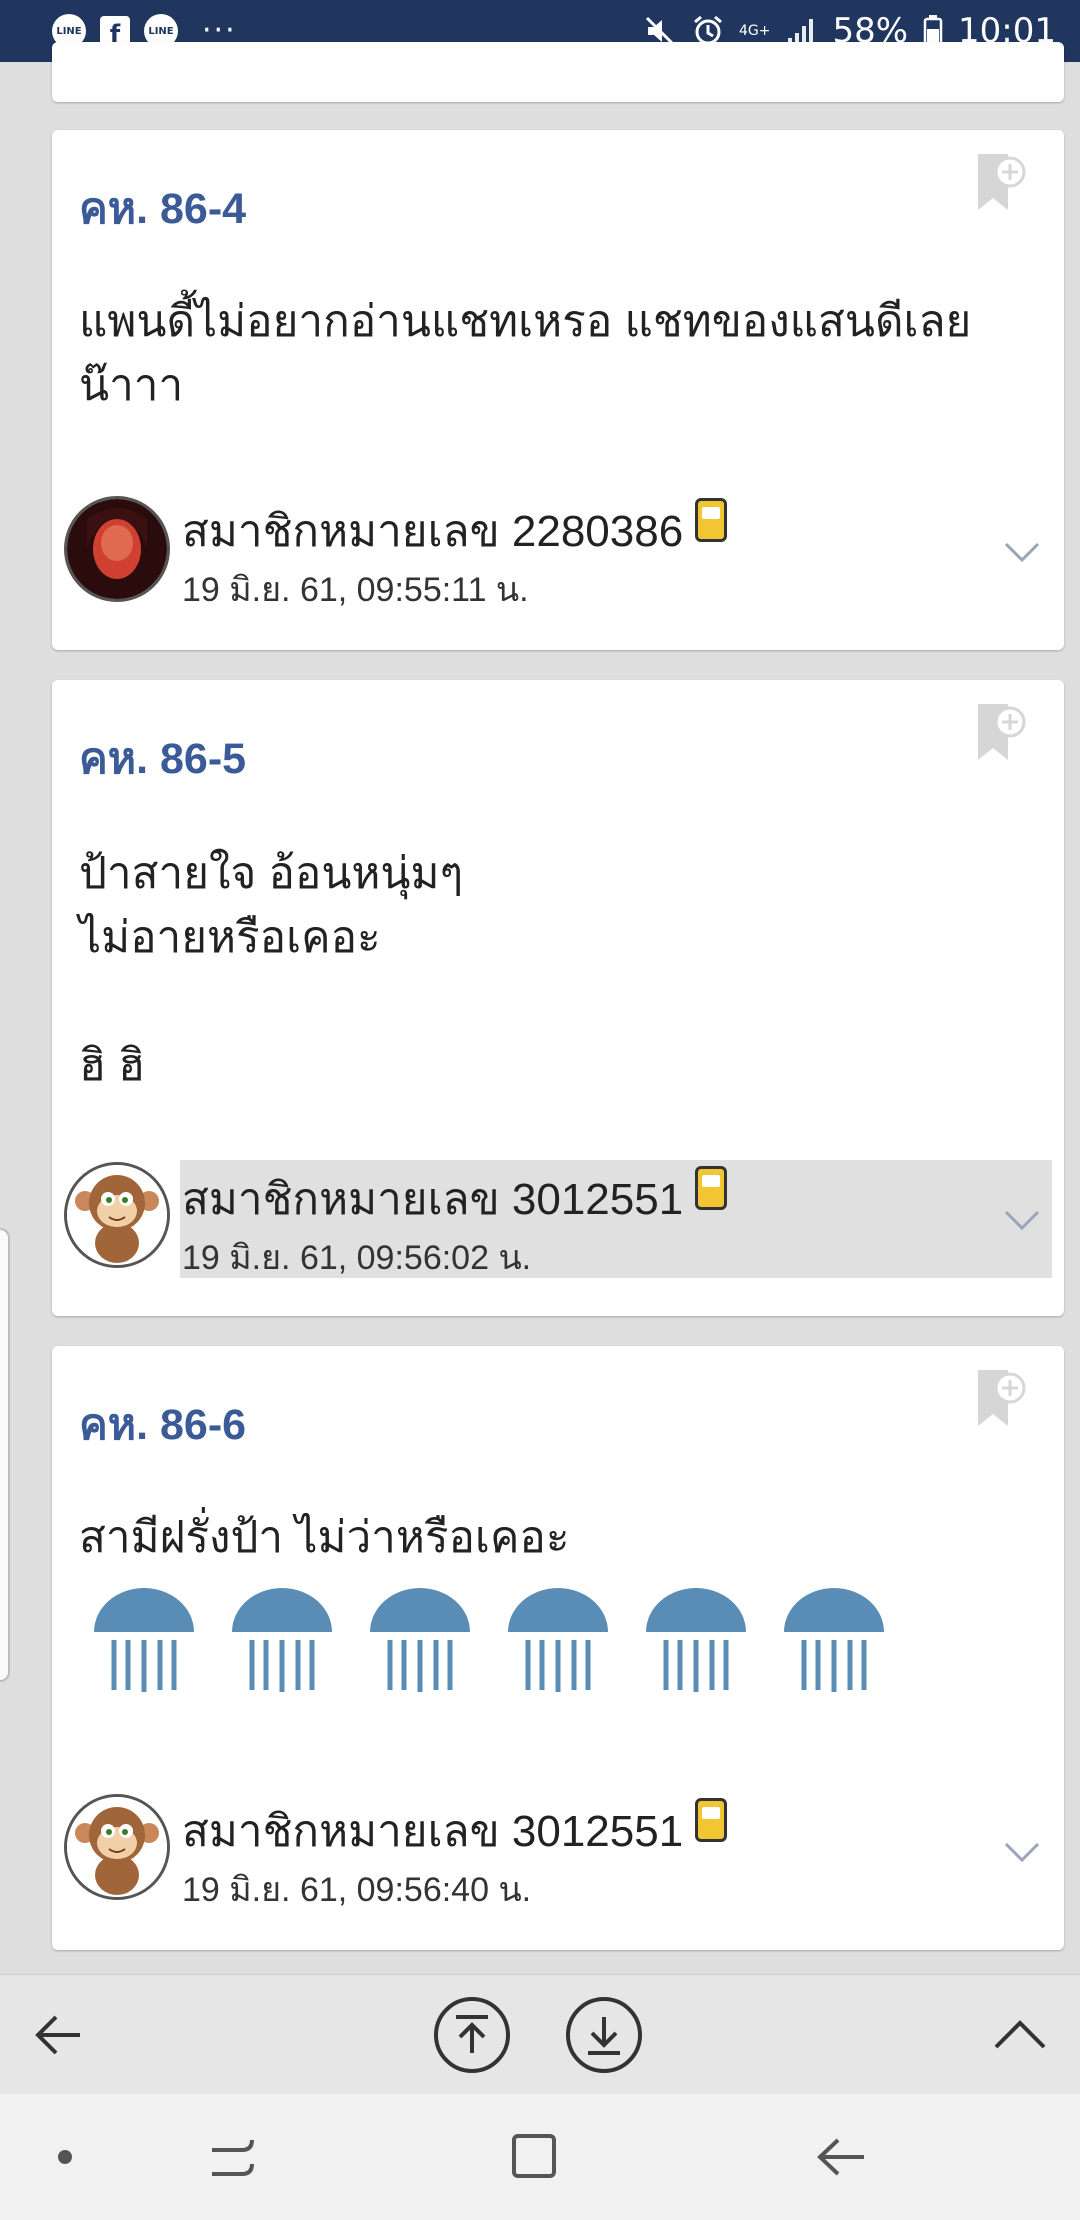  I want to click on woman-avatar-image, so click(117, 549).